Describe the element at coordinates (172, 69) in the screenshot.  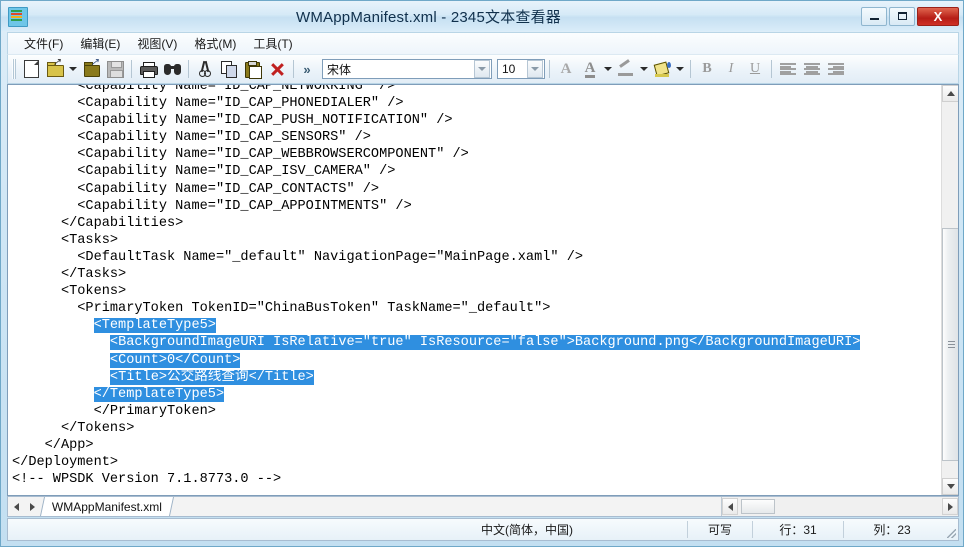
I see `find-button` at that location.